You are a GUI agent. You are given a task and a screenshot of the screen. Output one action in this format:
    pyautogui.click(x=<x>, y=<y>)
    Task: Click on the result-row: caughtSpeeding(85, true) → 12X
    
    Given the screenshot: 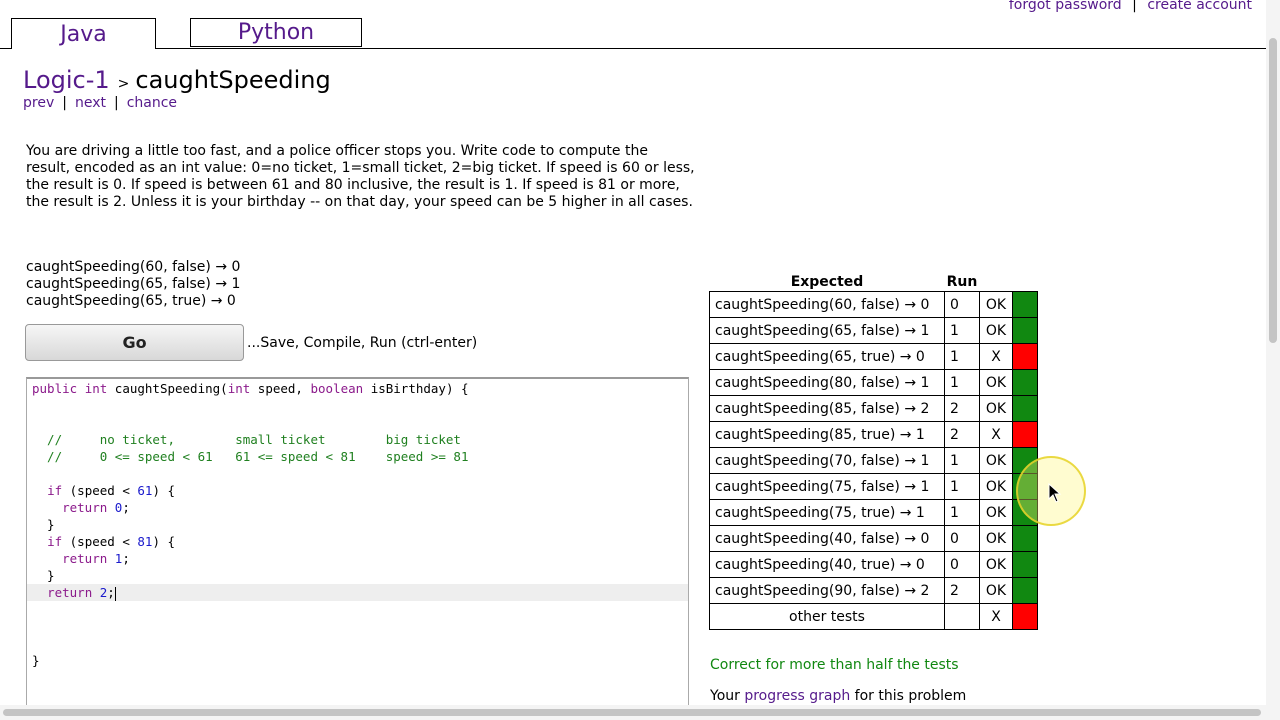 What is the action you would take?
    pyautogui.click(x=873, y=434)
    